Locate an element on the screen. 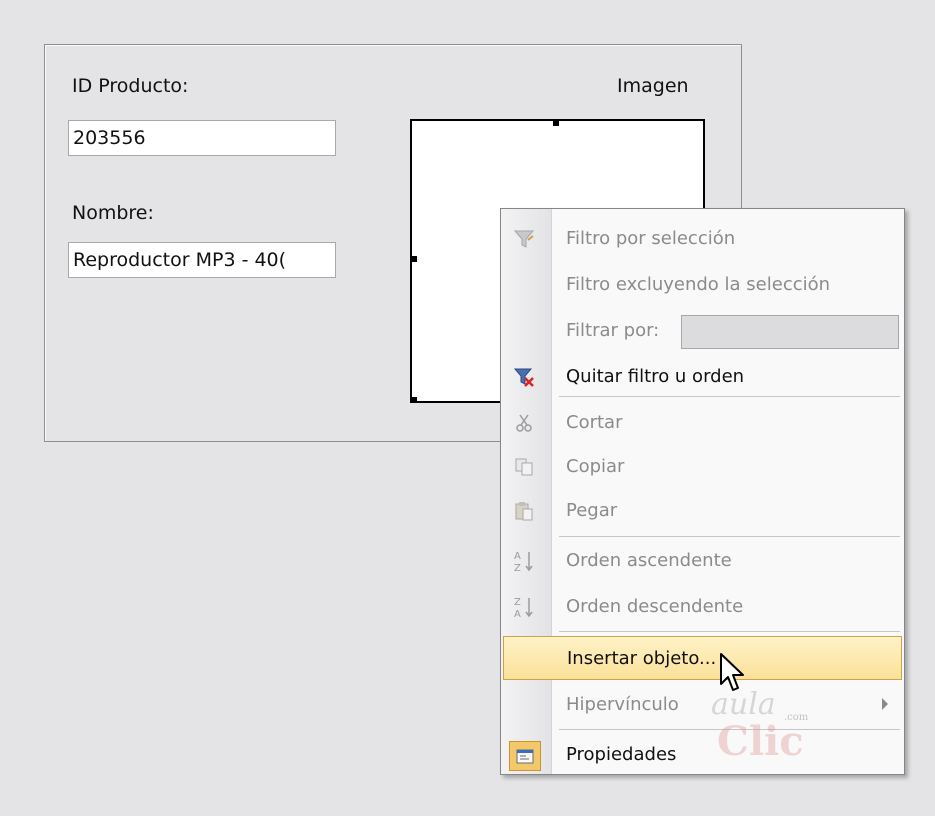  resize-handle-top is located at coordinates (556, 123).